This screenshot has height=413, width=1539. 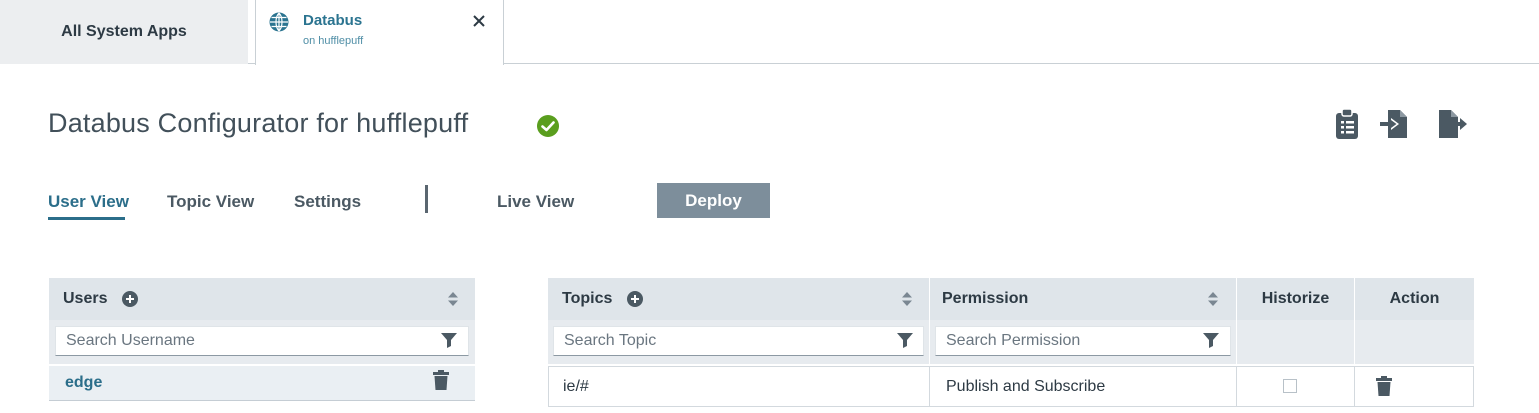 I want to click on search-topic-input, so click(x=738, y=341).